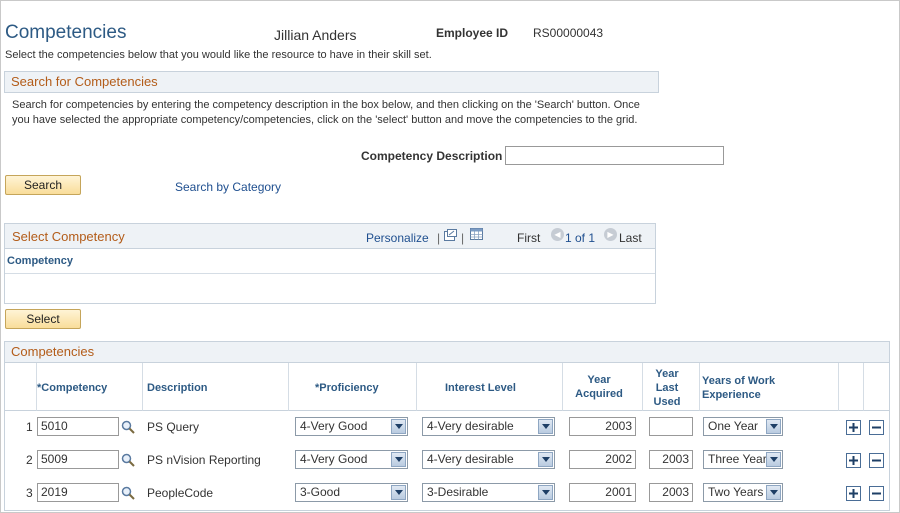  What do you see at coordinates (40, 261) in the screenshot?
I see `competency-column-label: Competency` at bounding box center [40, 261].